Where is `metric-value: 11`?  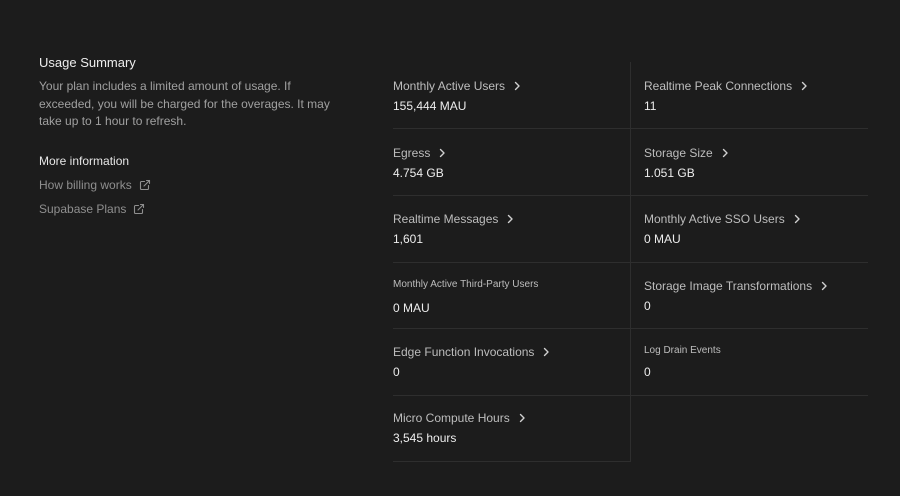
metric-value: 11 is located at coordinates (650, 106).